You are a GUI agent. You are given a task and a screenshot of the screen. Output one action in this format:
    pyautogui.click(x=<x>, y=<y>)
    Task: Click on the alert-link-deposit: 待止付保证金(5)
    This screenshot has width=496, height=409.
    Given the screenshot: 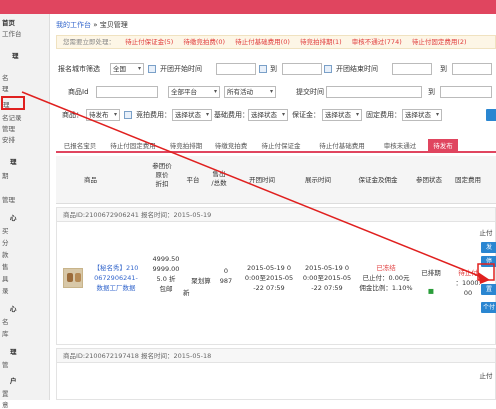 What is the action you would take?
    pyautogui.click(x=149, y=42)
    